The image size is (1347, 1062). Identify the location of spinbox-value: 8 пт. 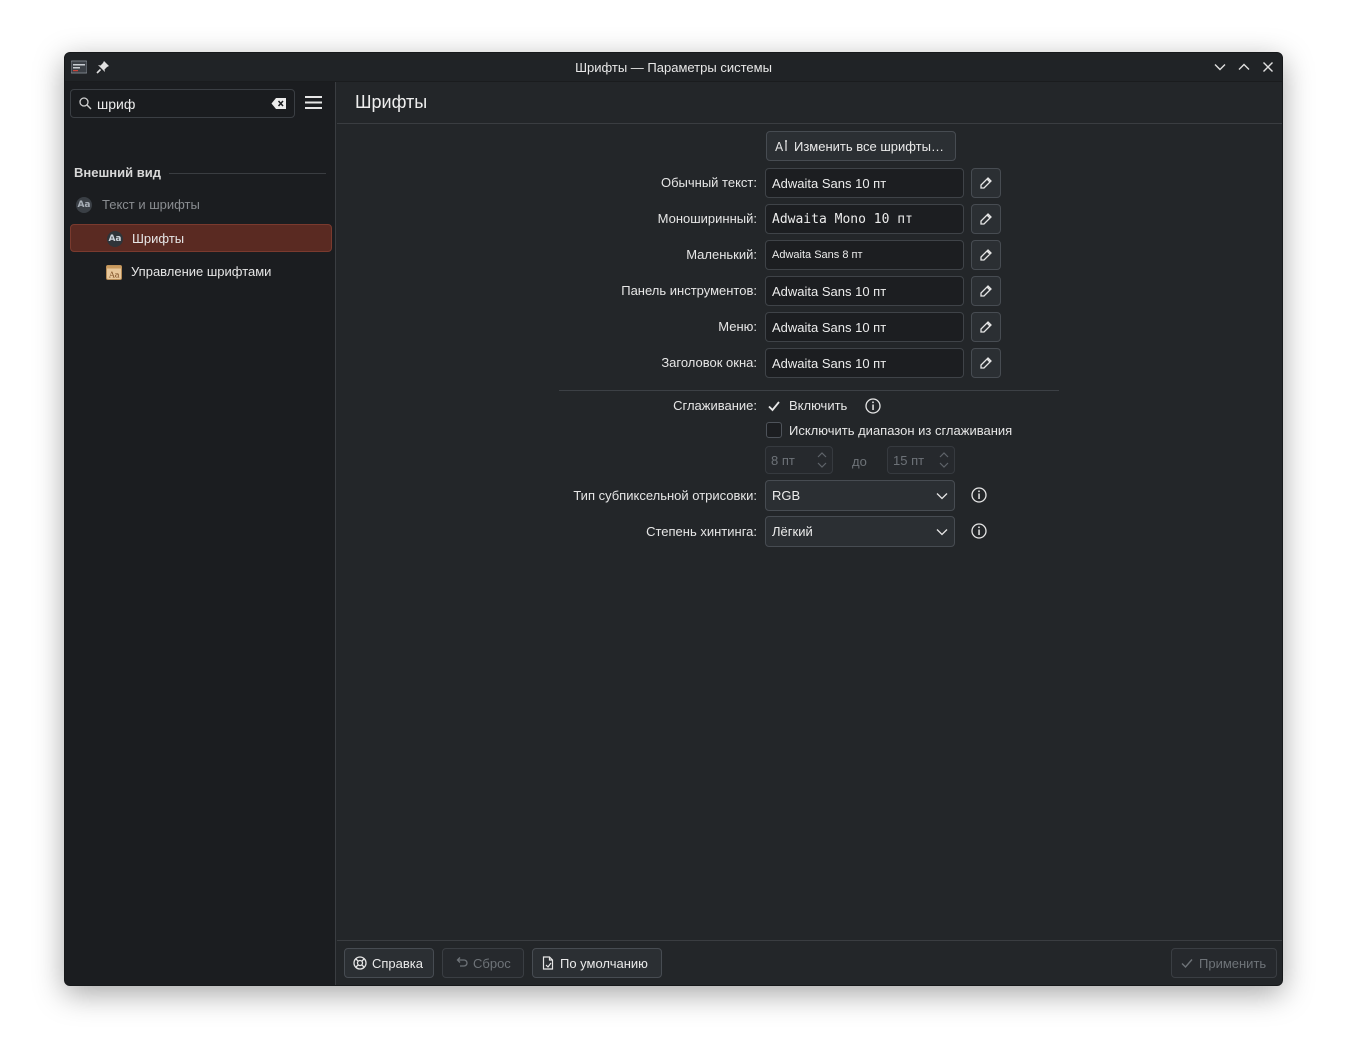
(783, 460).